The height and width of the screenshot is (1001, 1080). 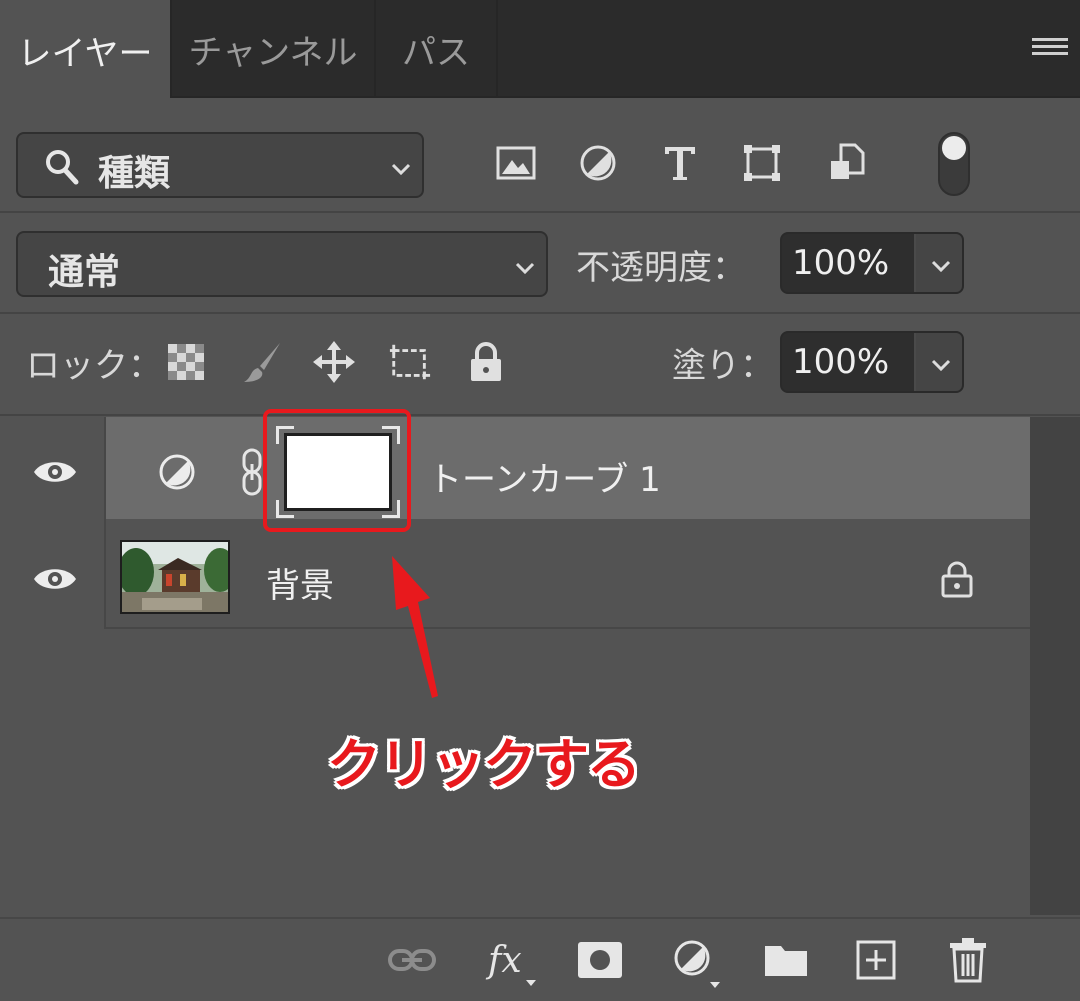 What do you see at coordinates (968, 960) in the screenshot?
I see `trash-icon` at bounding box center [968, 960].